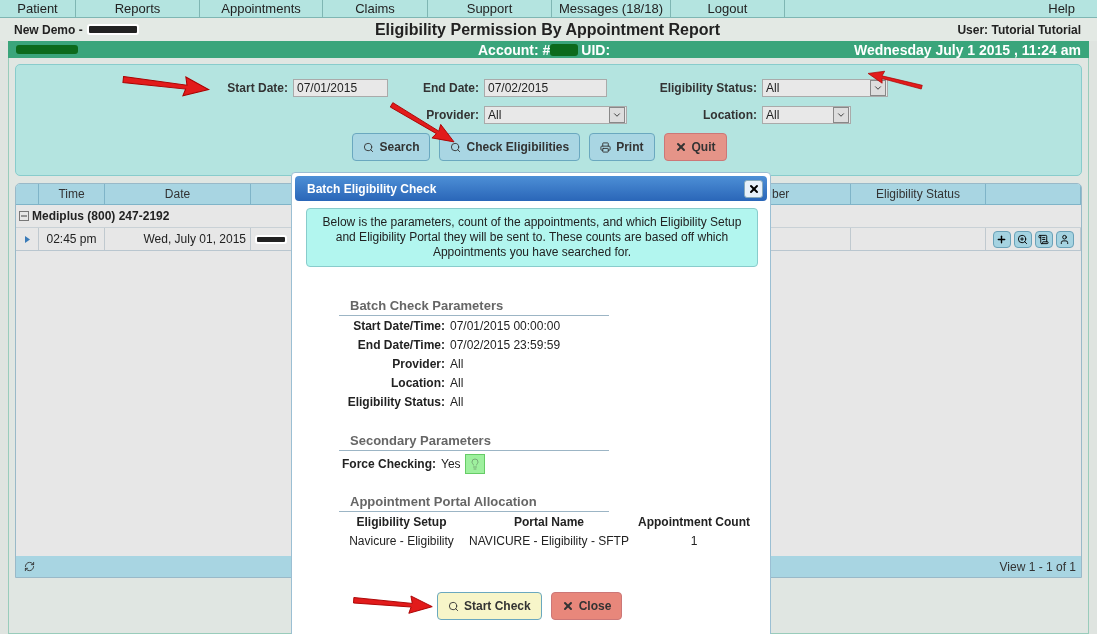 The height and width of the screenshot is (634, 1097). I want to click on add-button, so click(1001, 239).